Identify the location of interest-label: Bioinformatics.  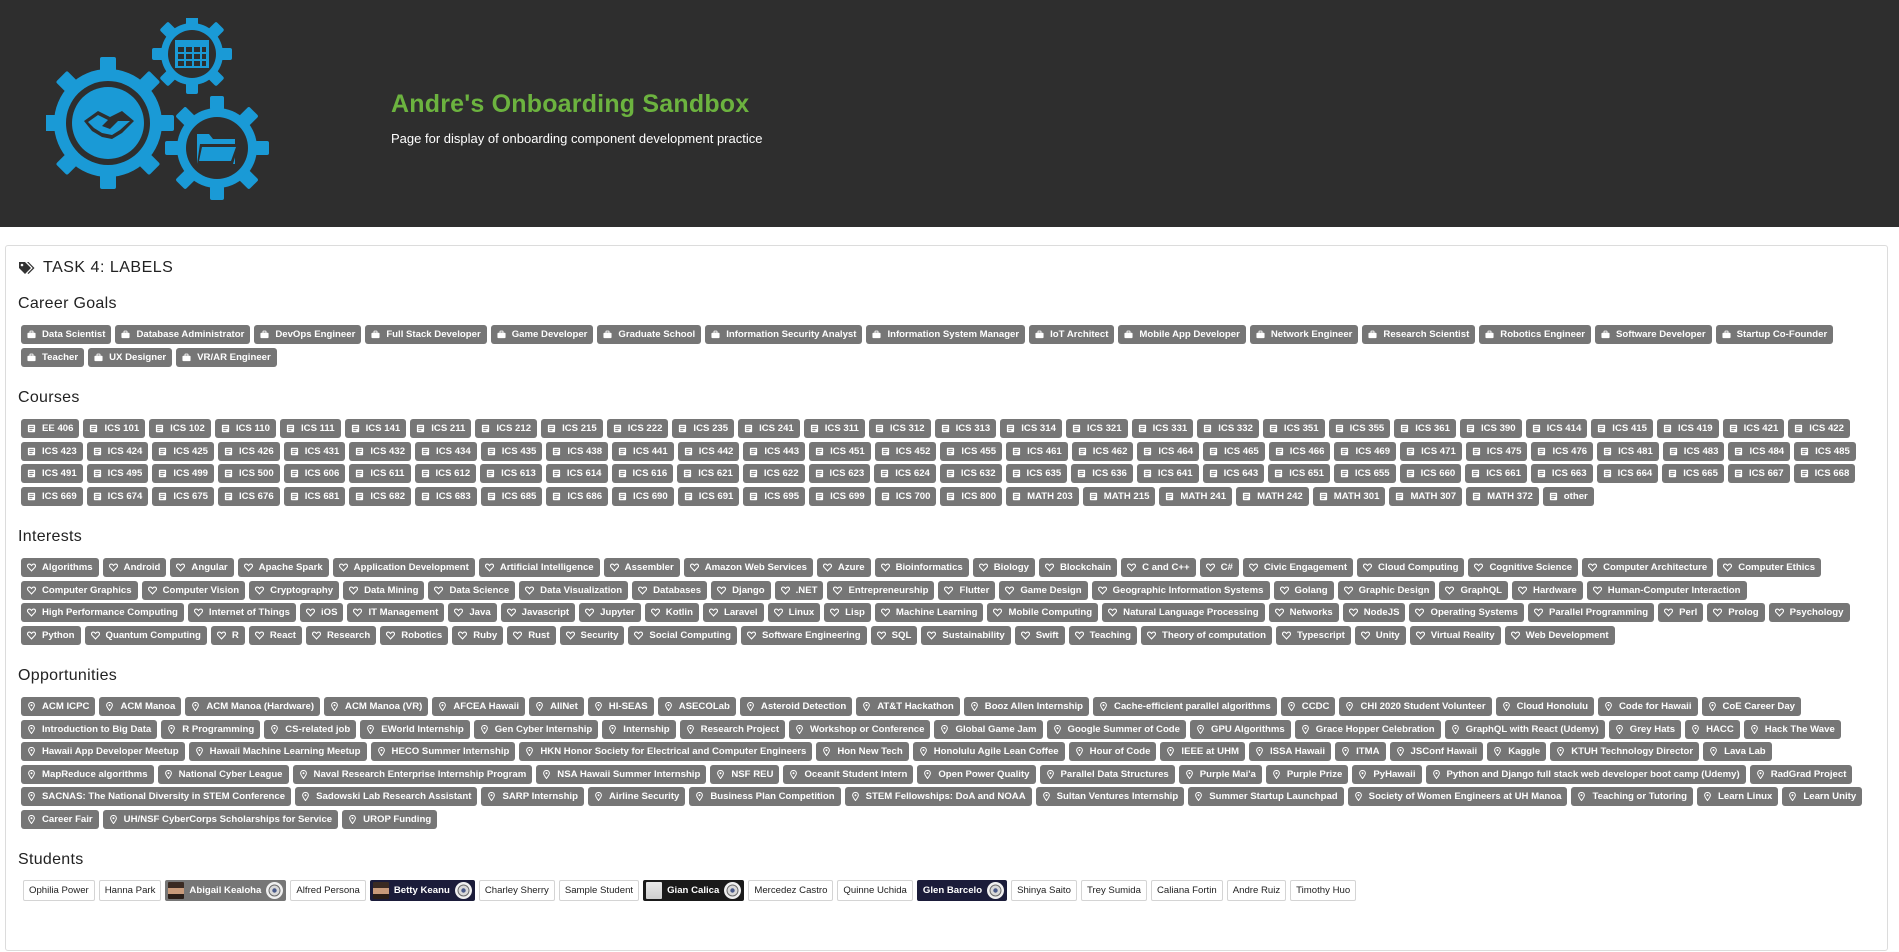
(921, 567).